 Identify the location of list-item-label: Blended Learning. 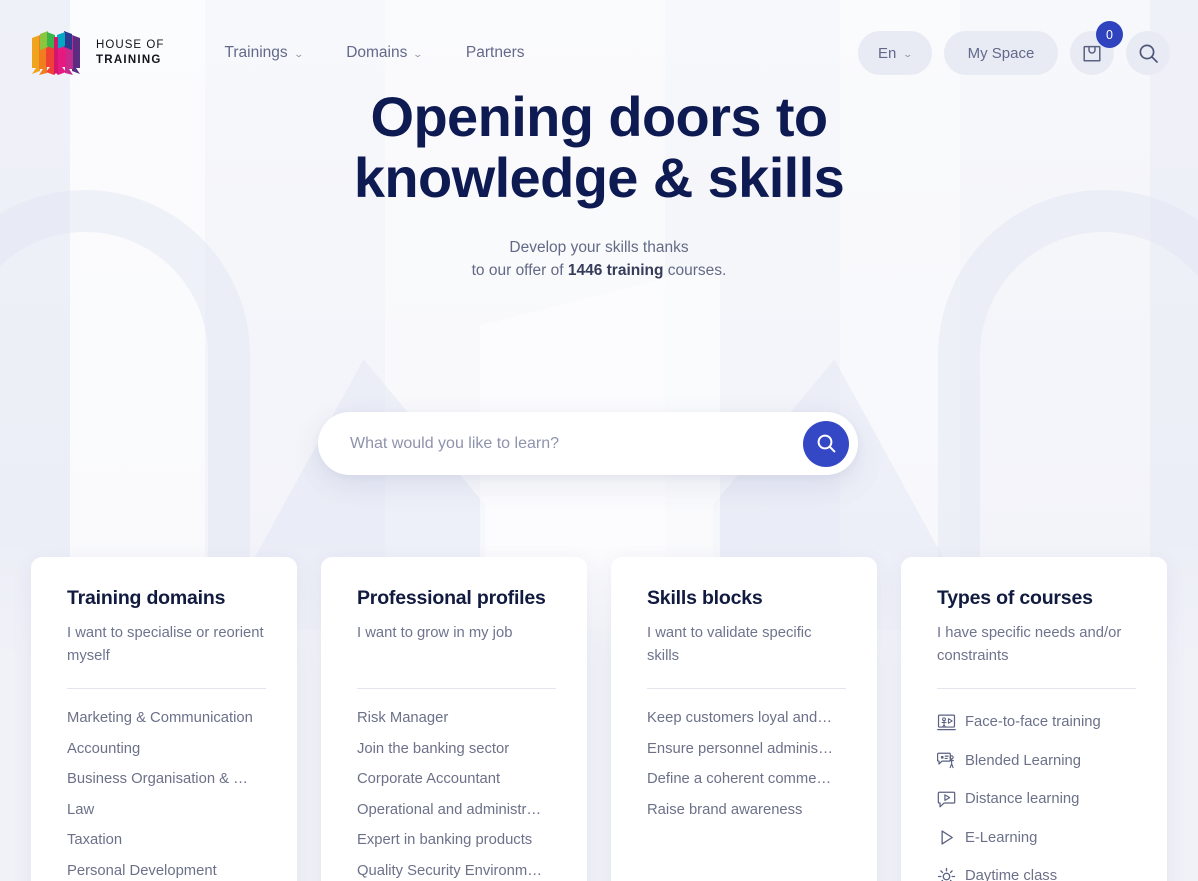
(1023, 760).